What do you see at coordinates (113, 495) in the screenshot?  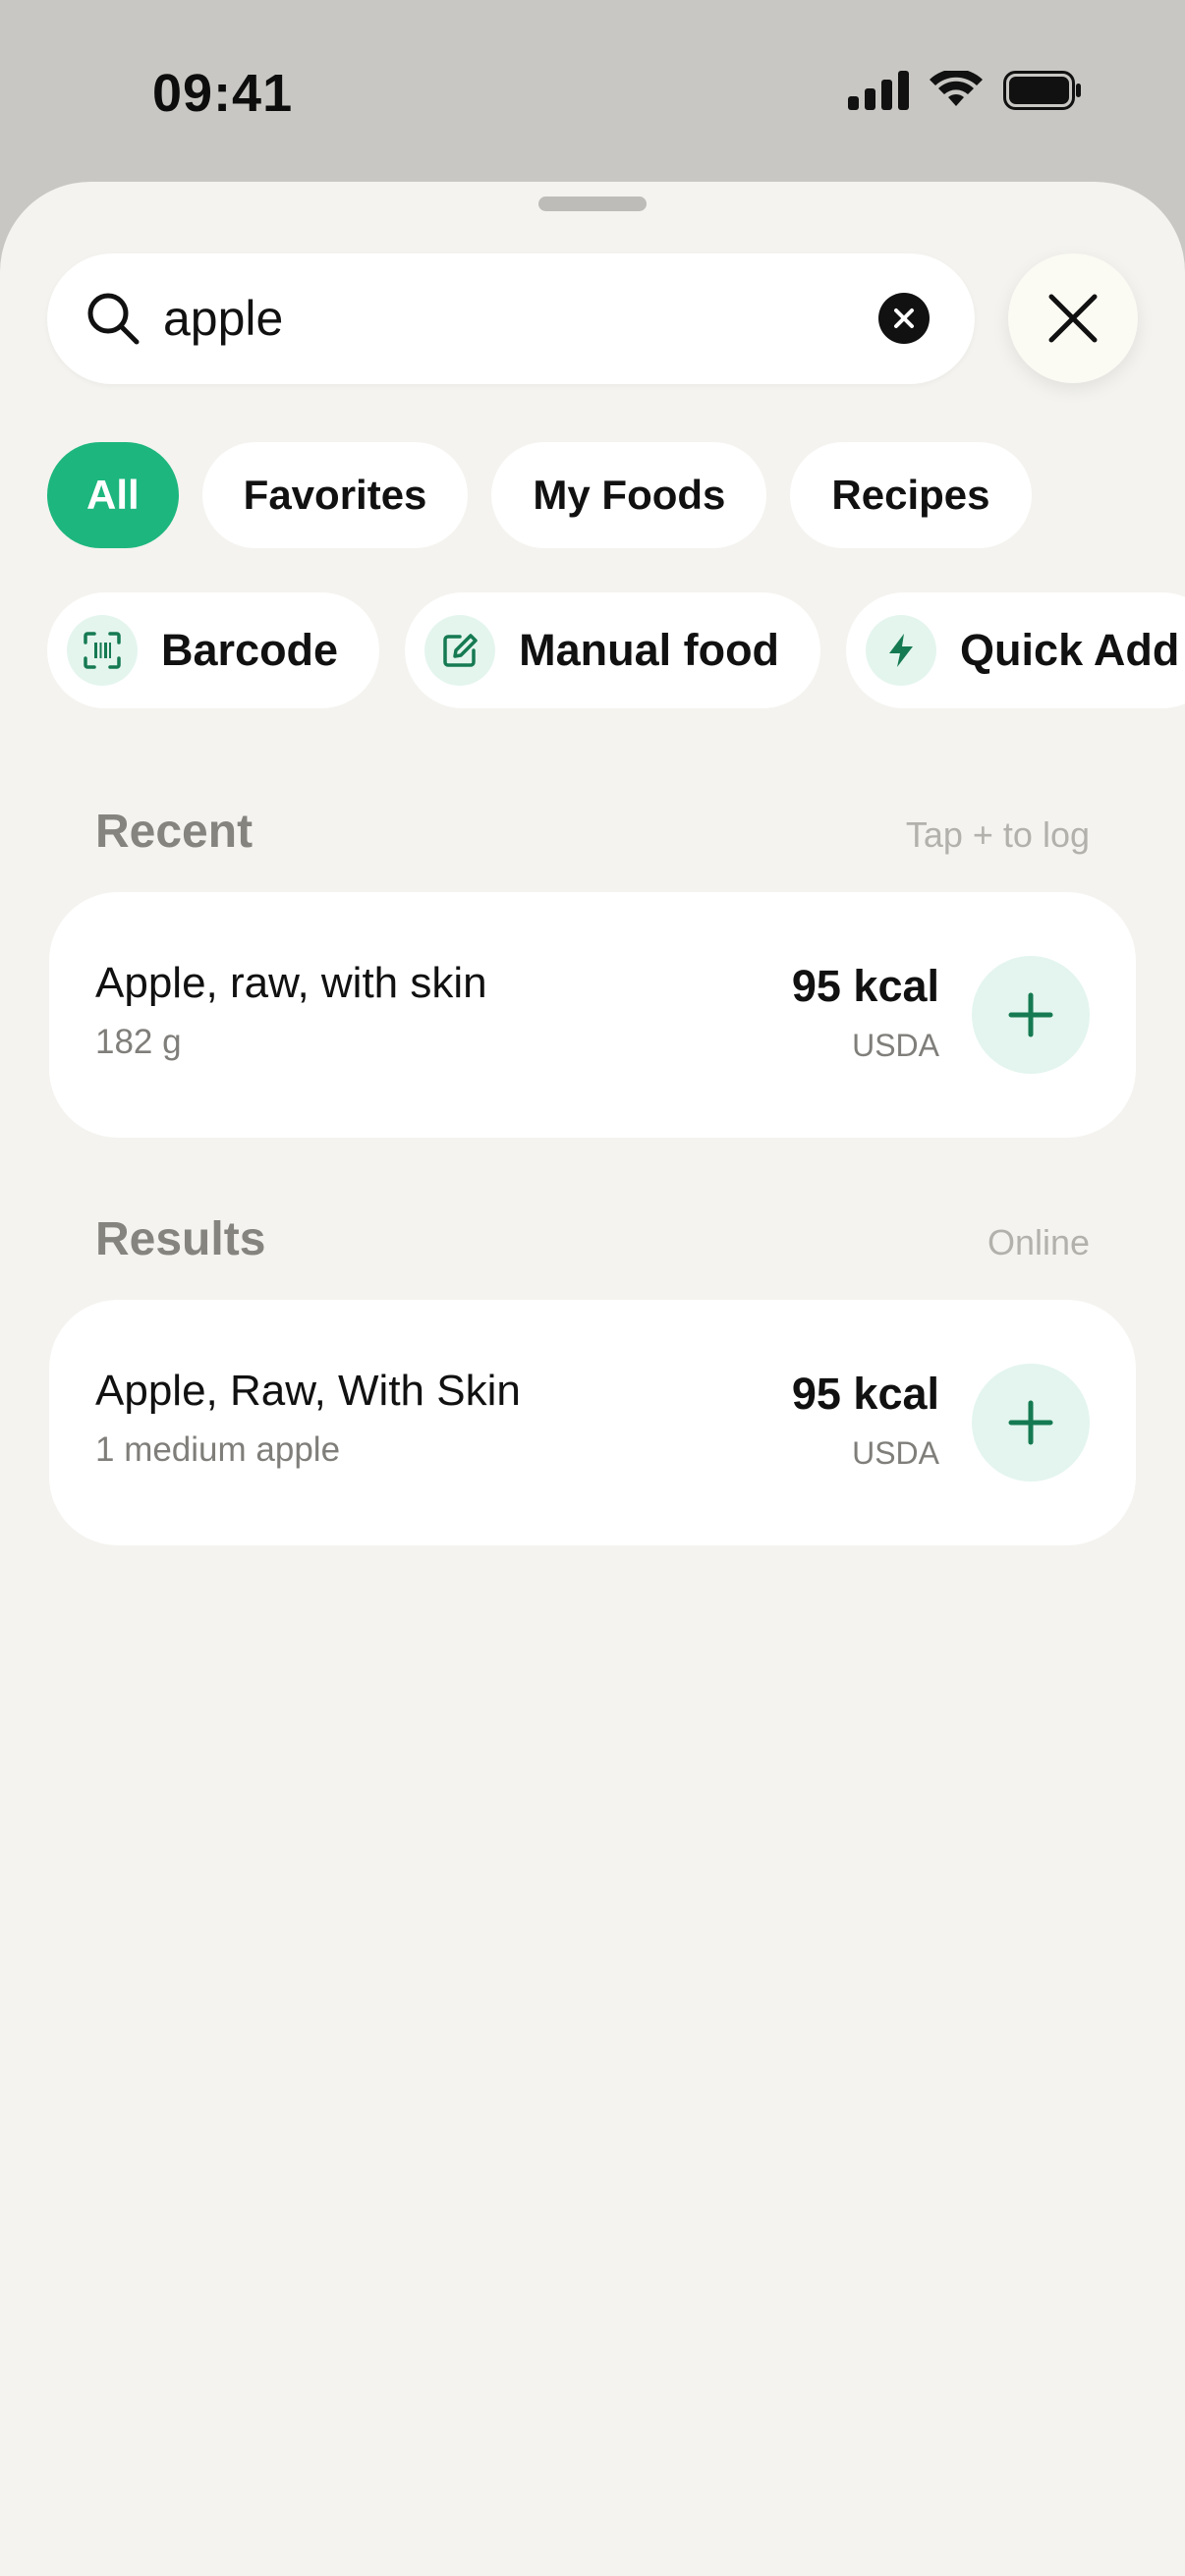 I see `tab-all: All` at bounding box center [113, 495].